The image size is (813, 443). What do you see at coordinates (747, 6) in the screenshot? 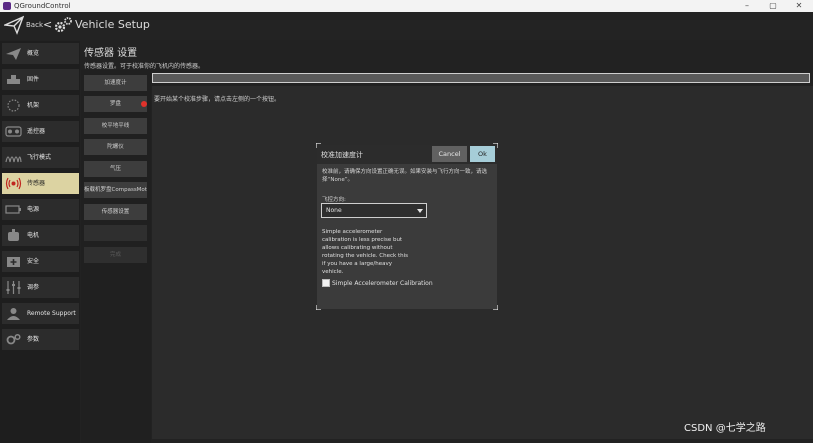
I see `minimize-button: –` at bounding box center [747, 6].